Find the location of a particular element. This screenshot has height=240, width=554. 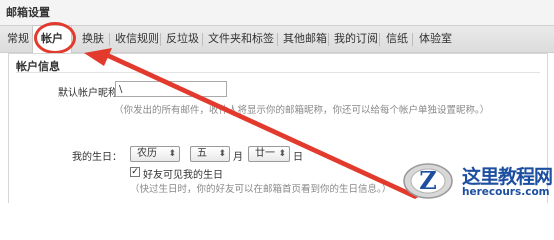

month-unit: 月 is located at coordinates (238, 157).